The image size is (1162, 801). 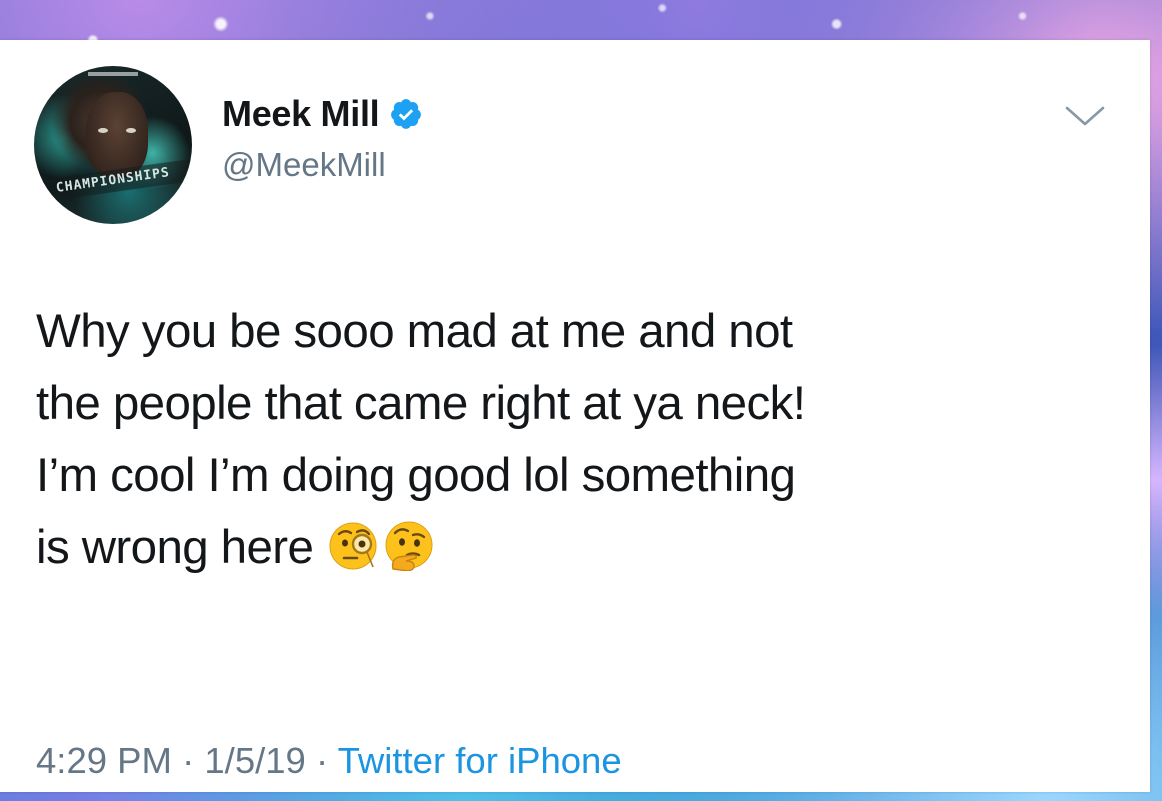 I want to click on tweet-text-line: Why you be sooo mad at me and not, so click(x=414, y=331).